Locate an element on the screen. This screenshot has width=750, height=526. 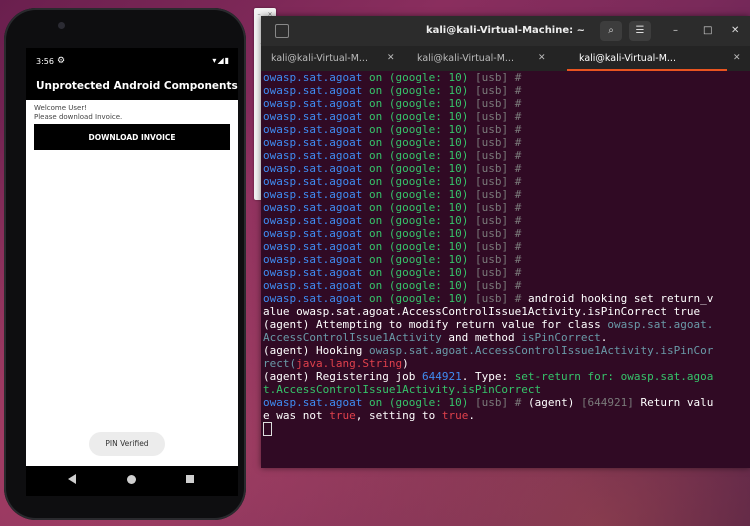
android-nav-bar is located at coordinates (132, 481).